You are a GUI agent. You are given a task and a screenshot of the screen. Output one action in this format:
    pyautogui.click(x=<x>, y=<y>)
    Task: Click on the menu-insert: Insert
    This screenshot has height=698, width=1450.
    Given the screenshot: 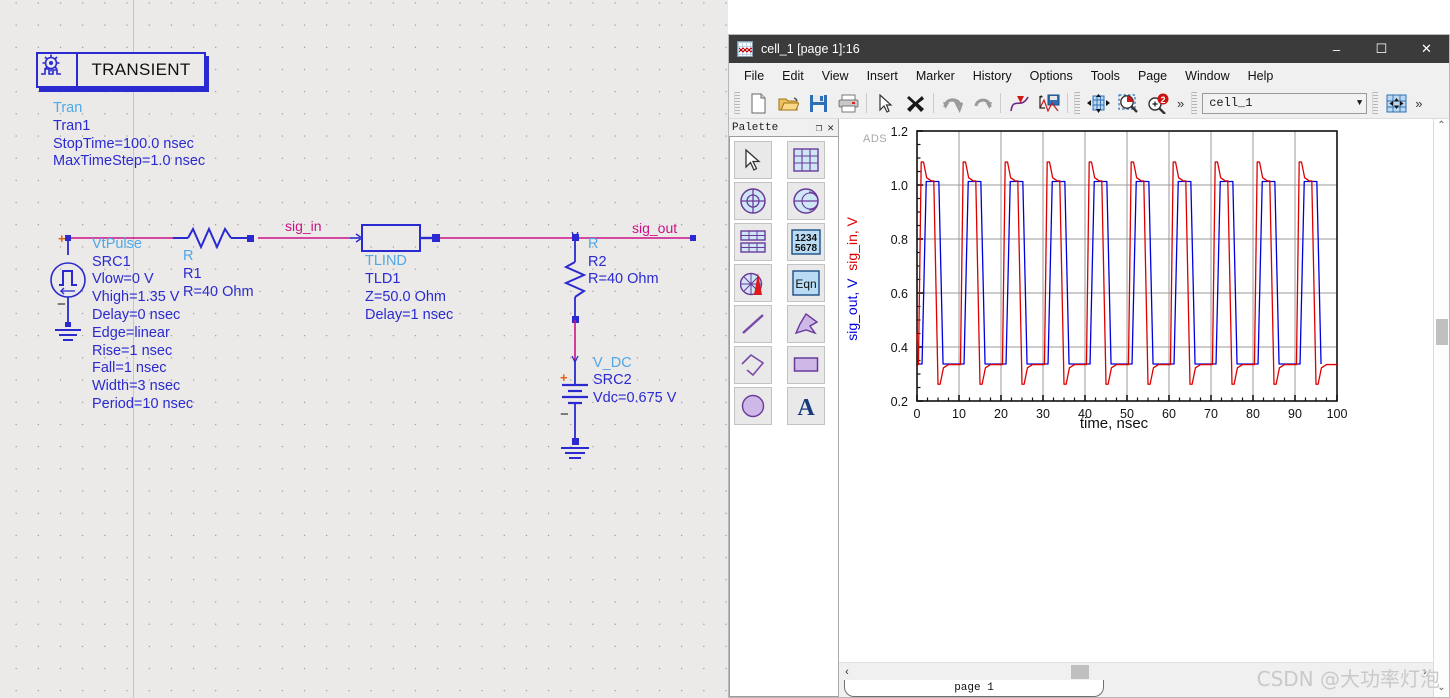 What is the action you would take?
    pyautogui.click(x=882, y=76)
    